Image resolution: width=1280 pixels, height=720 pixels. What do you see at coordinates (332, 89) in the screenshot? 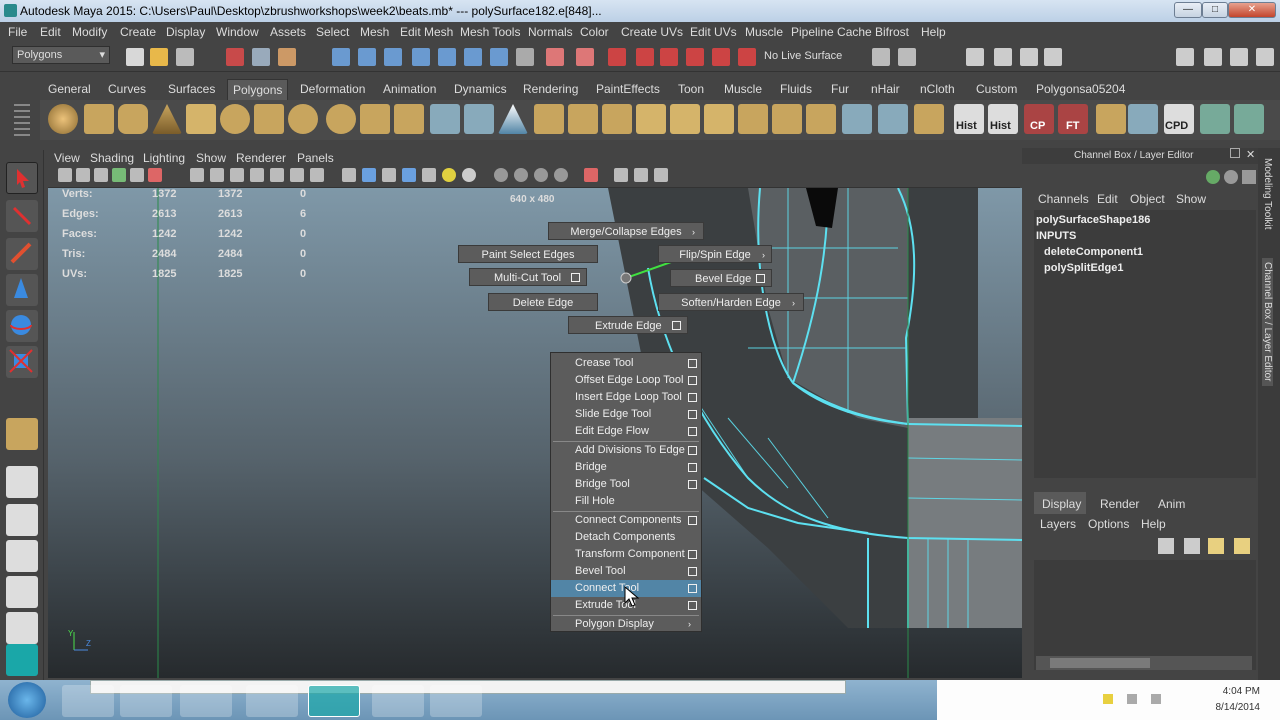
I see `tab-deformation: Deformation` at bounding box center [332, 89].